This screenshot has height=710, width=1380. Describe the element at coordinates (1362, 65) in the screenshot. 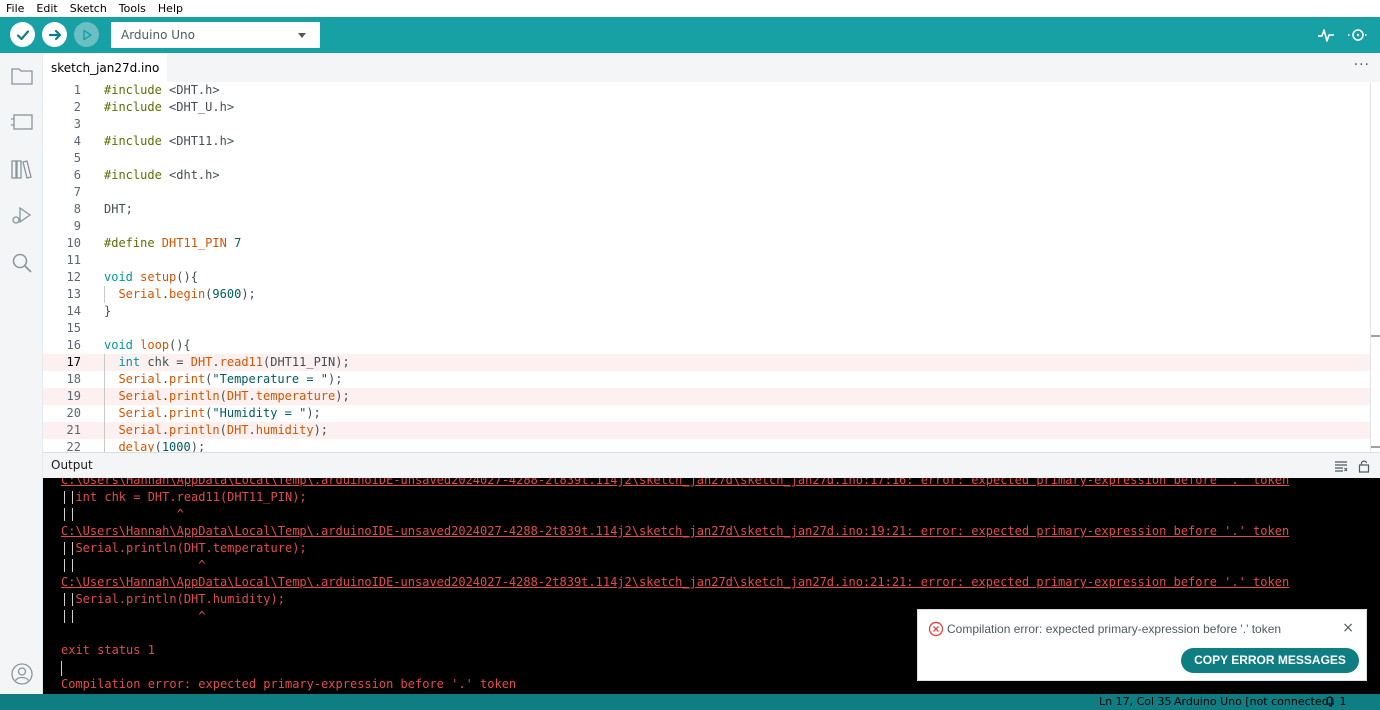

I see `tab-more-button: ···` at that location.